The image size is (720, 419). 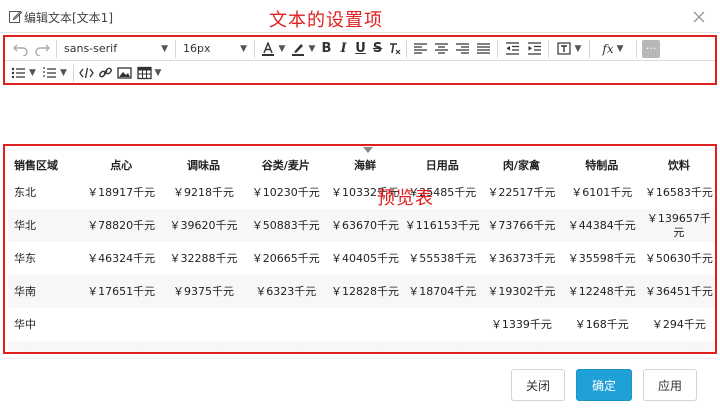 I want to click on table-cell: ￥40405千元, so click(x=365, y=258).